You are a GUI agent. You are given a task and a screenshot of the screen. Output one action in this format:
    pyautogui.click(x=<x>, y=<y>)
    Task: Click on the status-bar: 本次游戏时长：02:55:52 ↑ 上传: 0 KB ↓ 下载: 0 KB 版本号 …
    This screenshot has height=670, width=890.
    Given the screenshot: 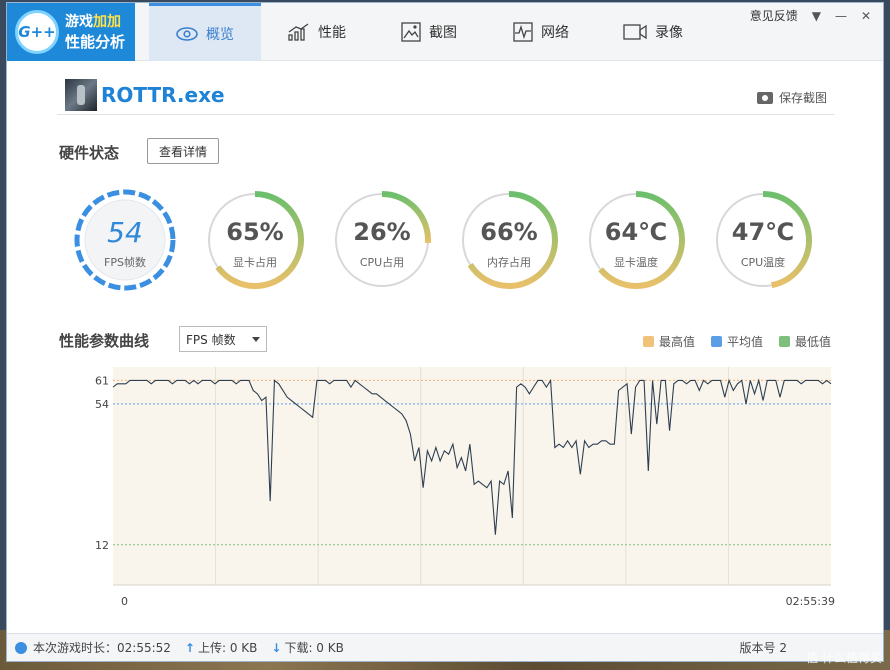 What is the action you would take?
    pyautogui.click(x=445, y=647)
    